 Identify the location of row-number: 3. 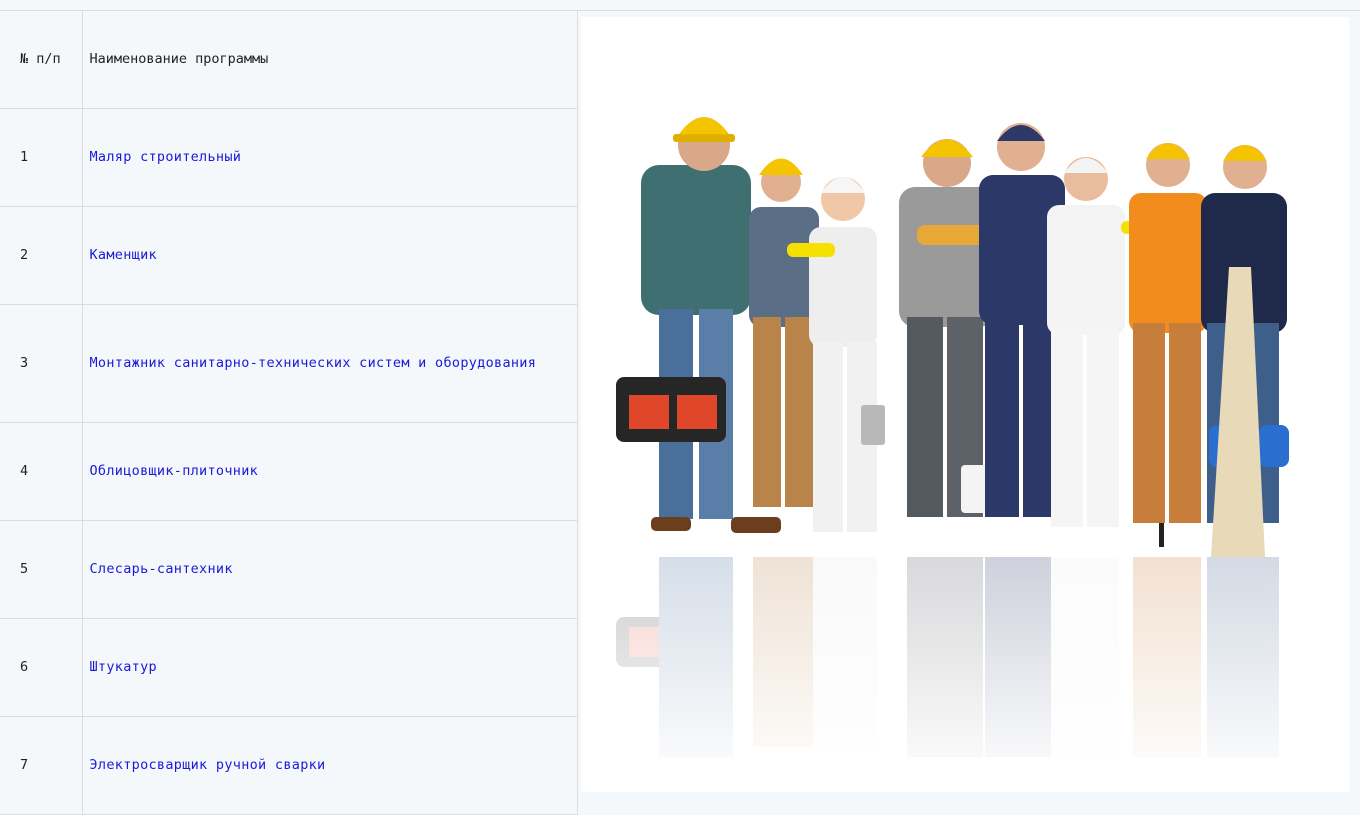
(41, 363).